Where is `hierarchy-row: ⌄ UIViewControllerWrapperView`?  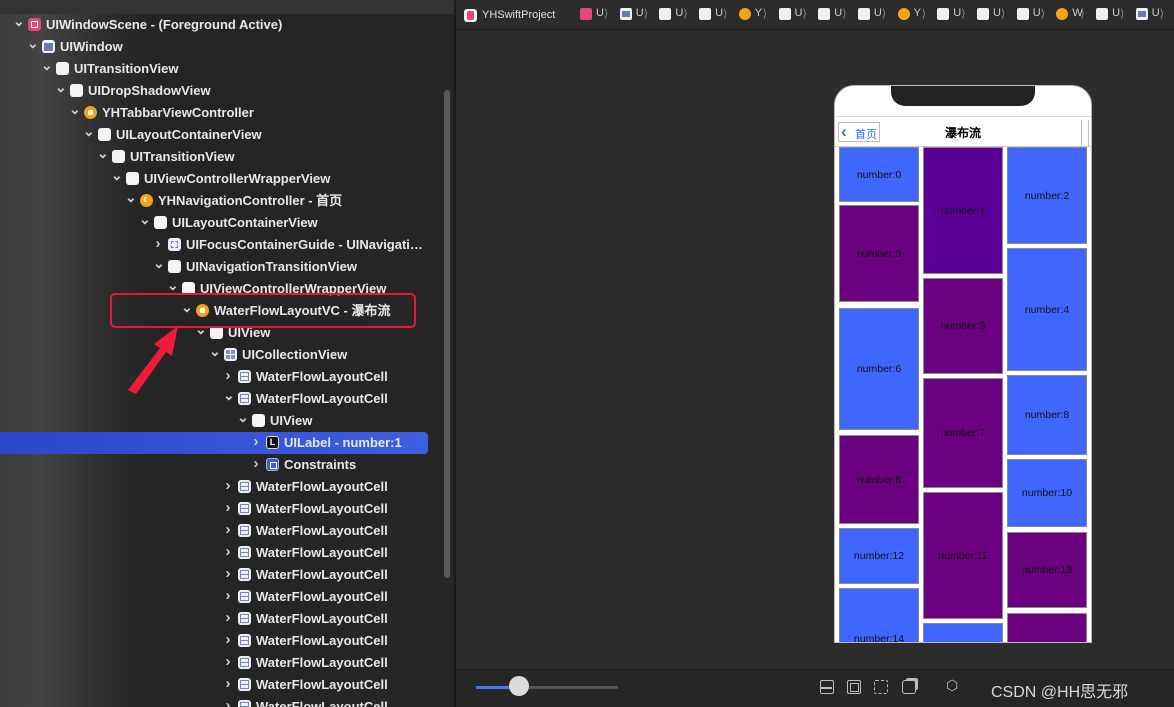 hierarchy-row: ⌄ UIViewControllerWrapperView is located at coordinates (227, 179).